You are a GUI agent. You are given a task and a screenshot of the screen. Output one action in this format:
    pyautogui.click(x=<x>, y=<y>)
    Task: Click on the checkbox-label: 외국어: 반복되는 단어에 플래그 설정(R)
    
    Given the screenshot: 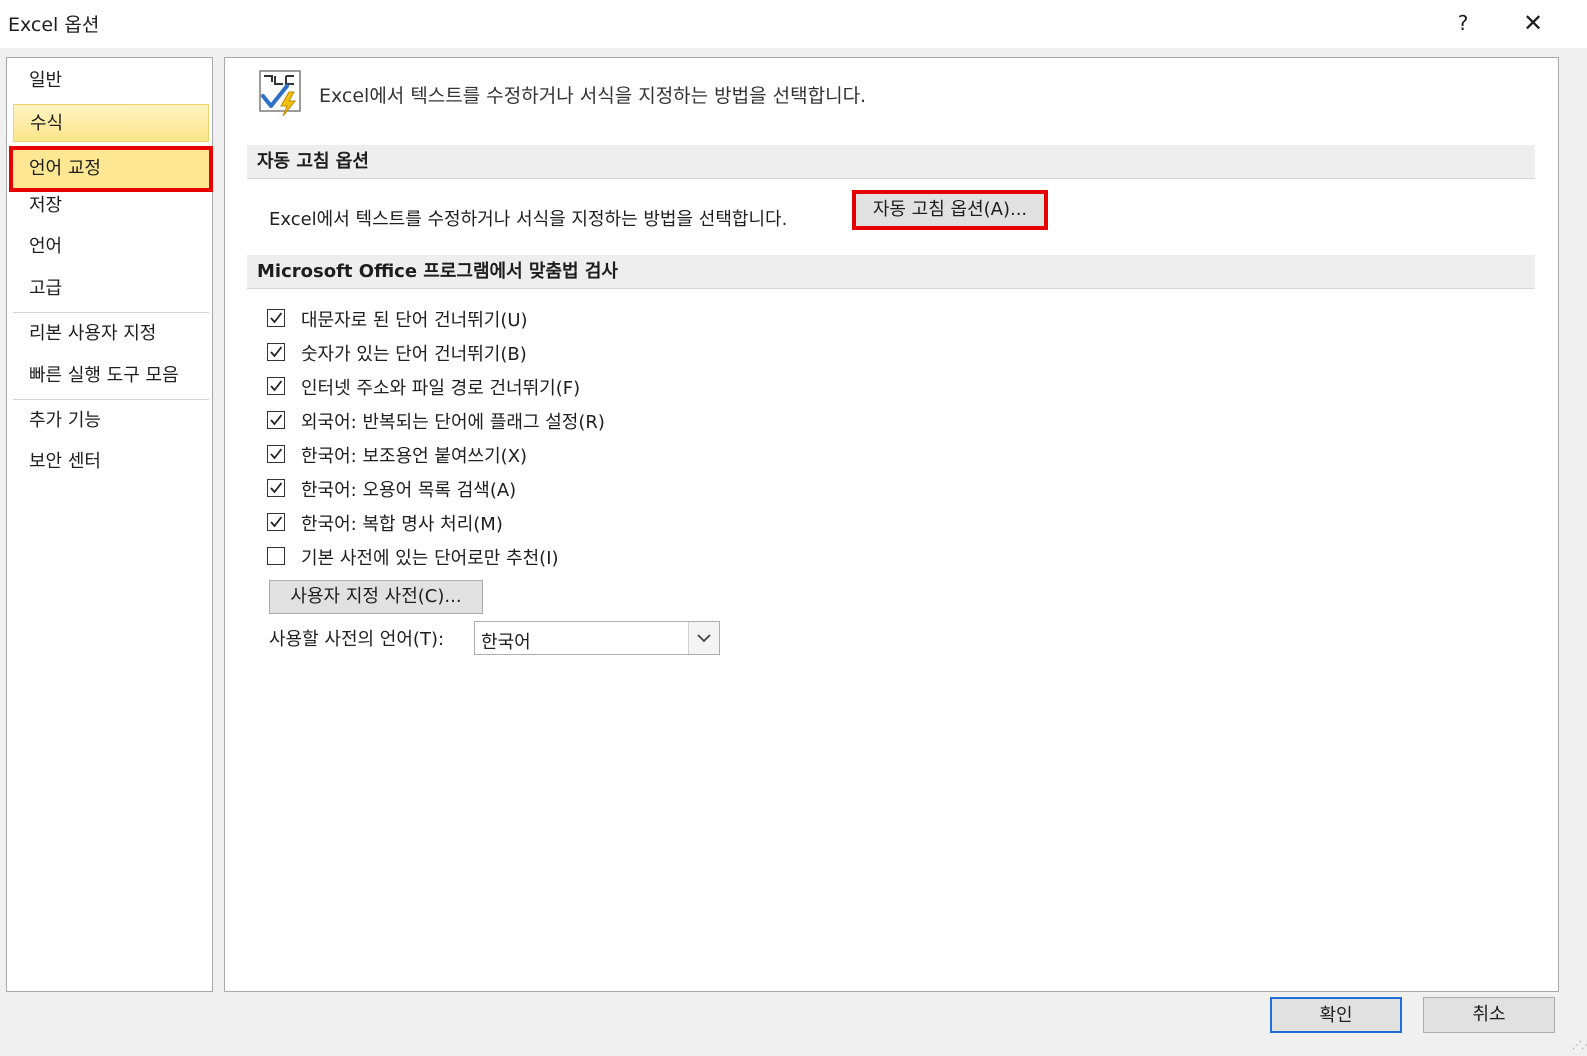 What is the action you would take?
    pyautogui.click(x=453, y=422)
    